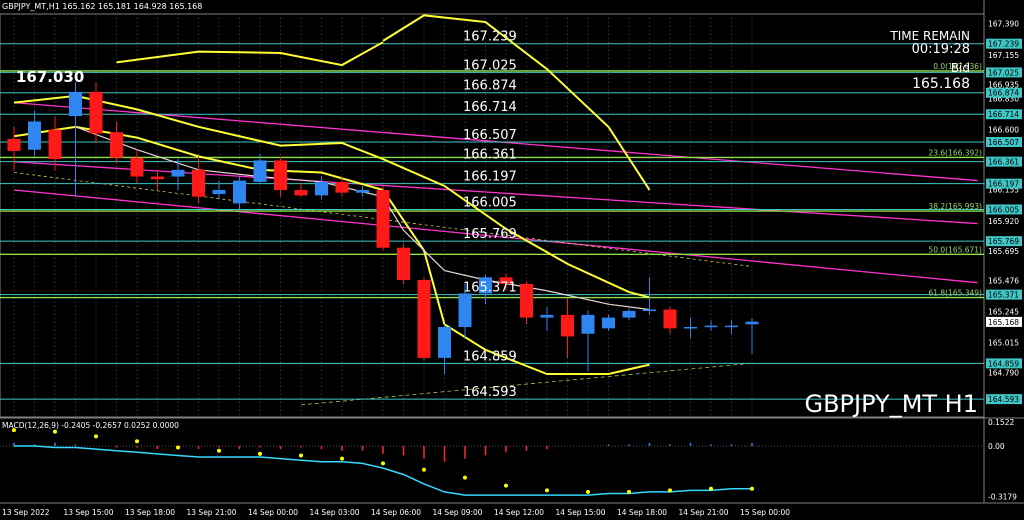 Image resolution: width=1024 pixels, height=520 pixels. I want to click on y-tick-label: 167.390, so click(1003, 23).